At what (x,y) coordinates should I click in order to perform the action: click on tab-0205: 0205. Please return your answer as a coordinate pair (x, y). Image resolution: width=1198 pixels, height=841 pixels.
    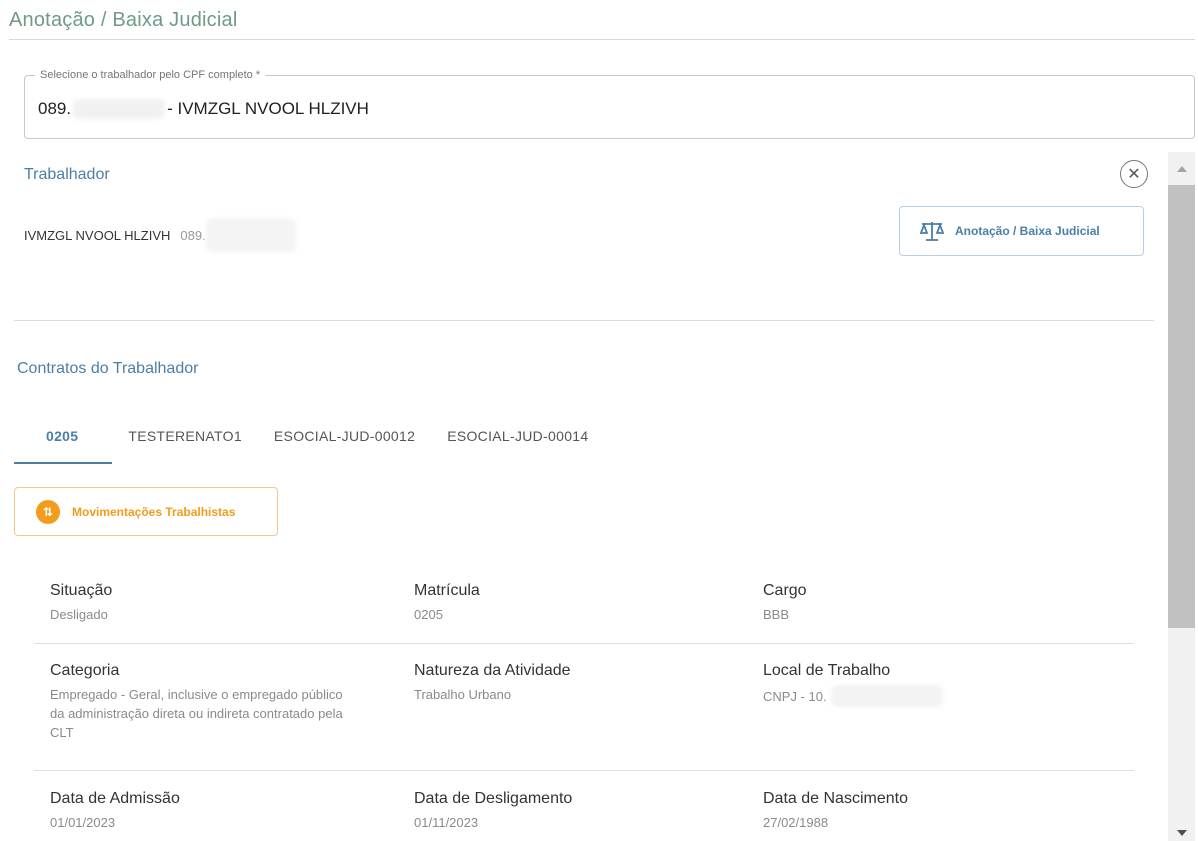
    Looking at the image, I should click on (63, 440).